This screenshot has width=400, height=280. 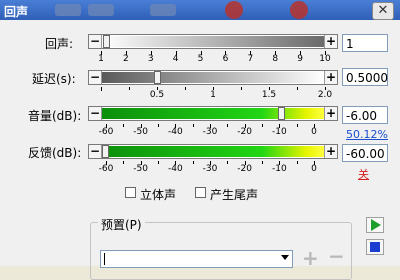 What do you see at coordinates (59, 44) in the screenshot?
I see `echo-label: 回声:` at bounding box center [59, 44].